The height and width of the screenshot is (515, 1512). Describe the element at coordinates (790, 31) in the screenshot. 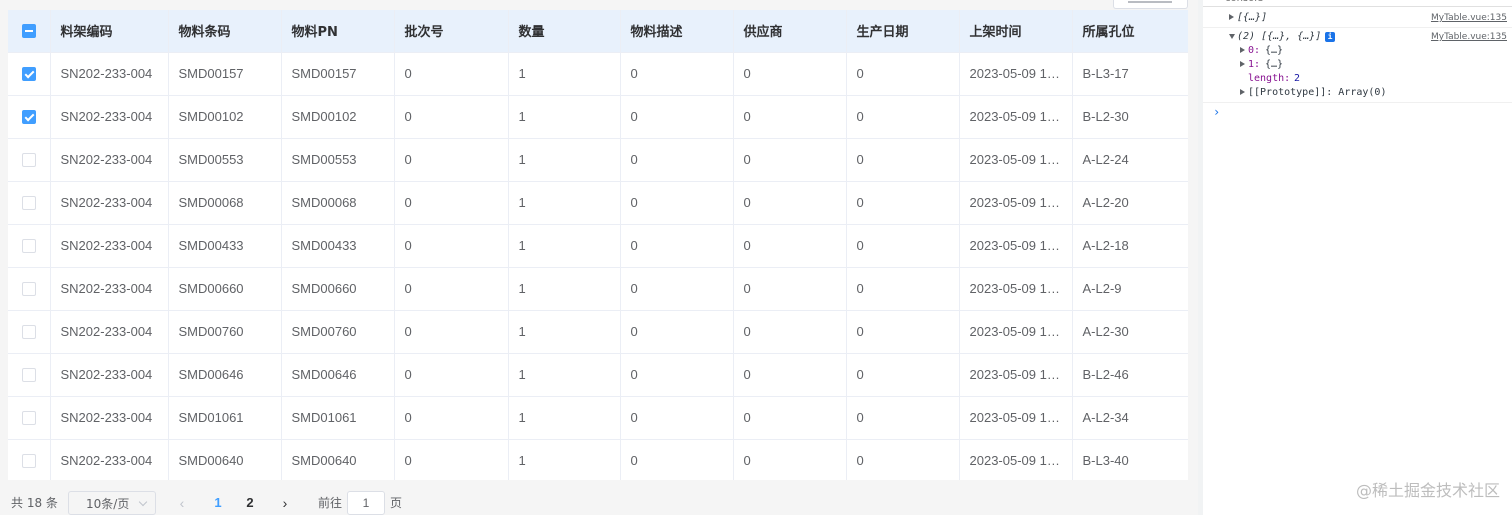

I see `column-header: 供应商` at that location.